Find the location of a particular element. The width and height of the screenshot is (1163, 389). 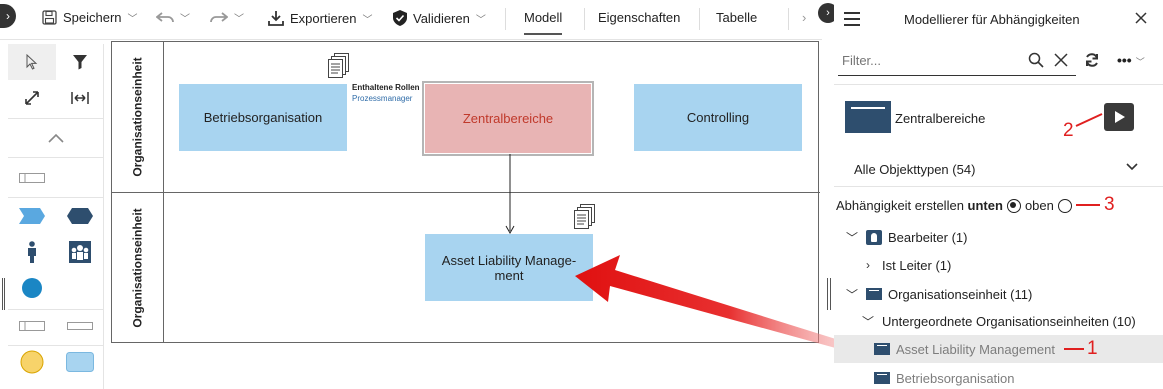

save-button: Speichern ﹀ is located at coordinates (90, 17).